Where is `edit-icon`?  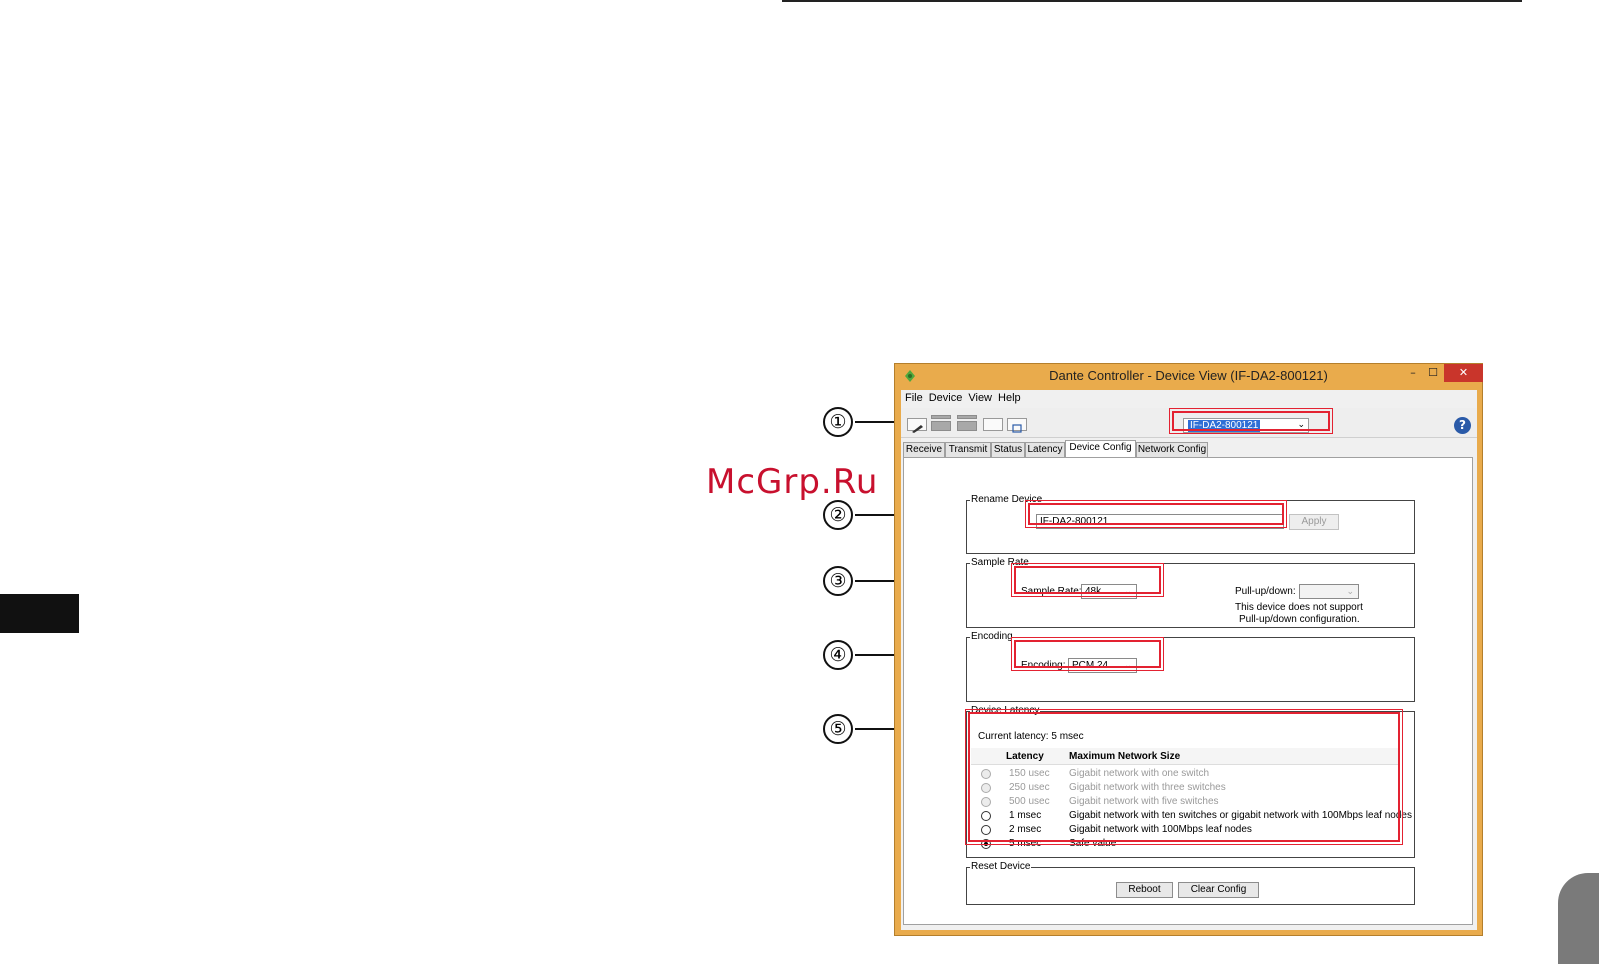 edit-icon is located at coordinates (917, 425).